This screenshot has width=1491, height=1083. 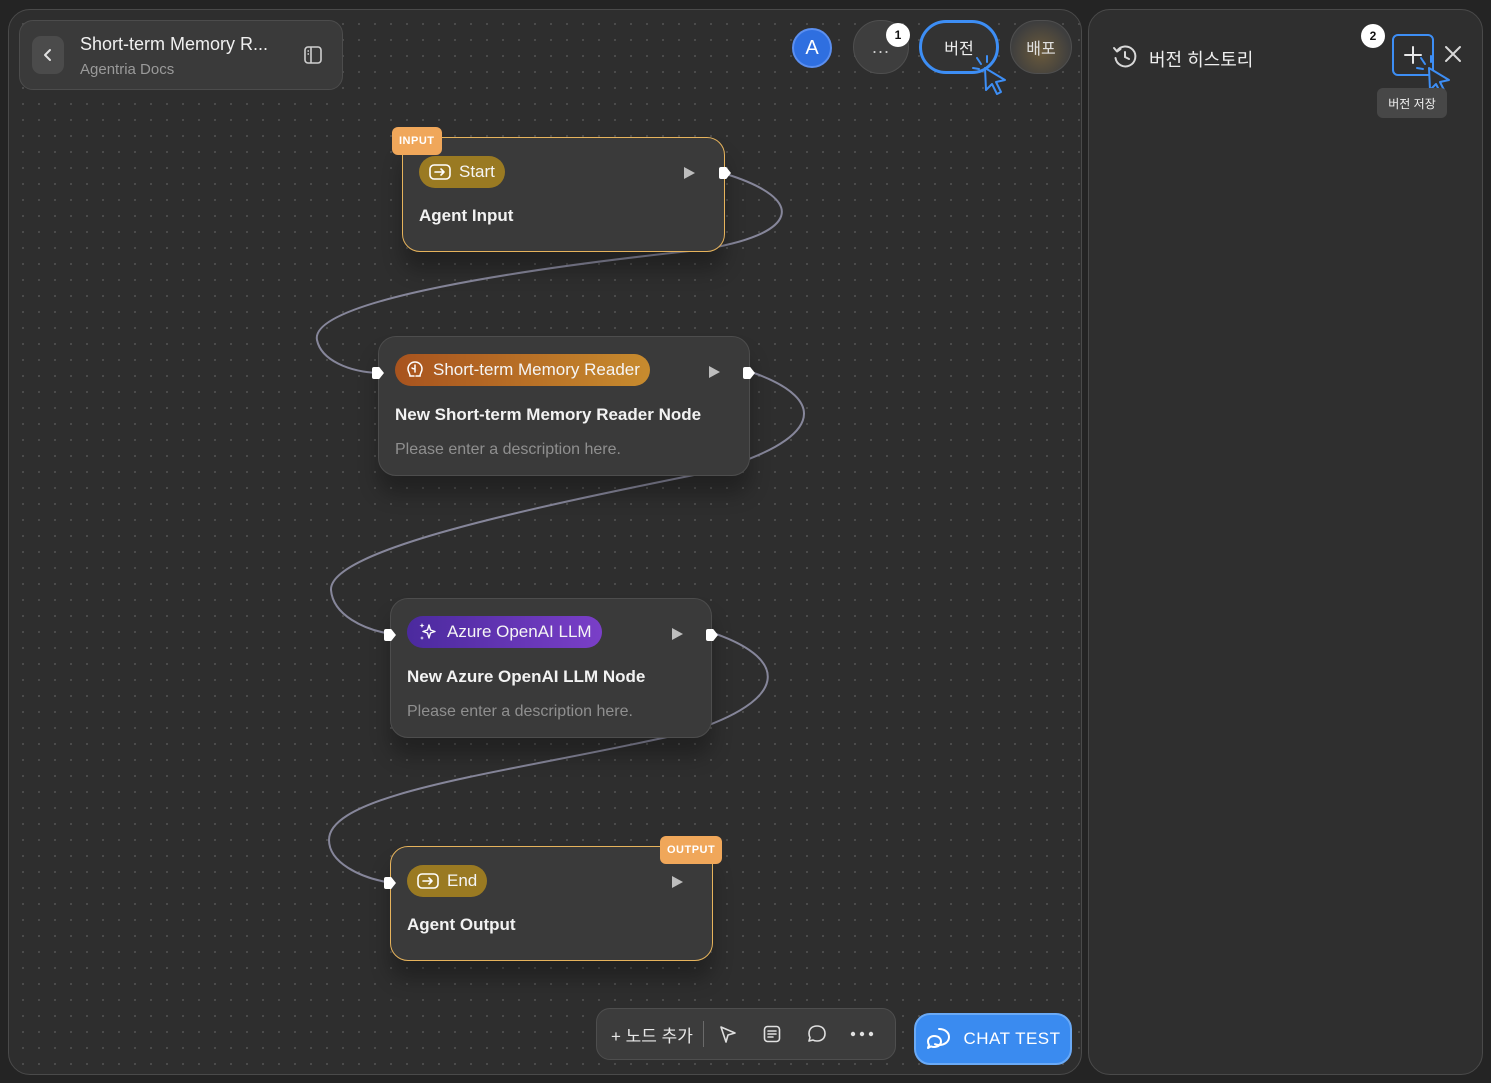 What do you see at coordinates (1201, 60) in the screenshot?
I see `panel-title: 버전 히스토리` at bounding box center [1201, 60].